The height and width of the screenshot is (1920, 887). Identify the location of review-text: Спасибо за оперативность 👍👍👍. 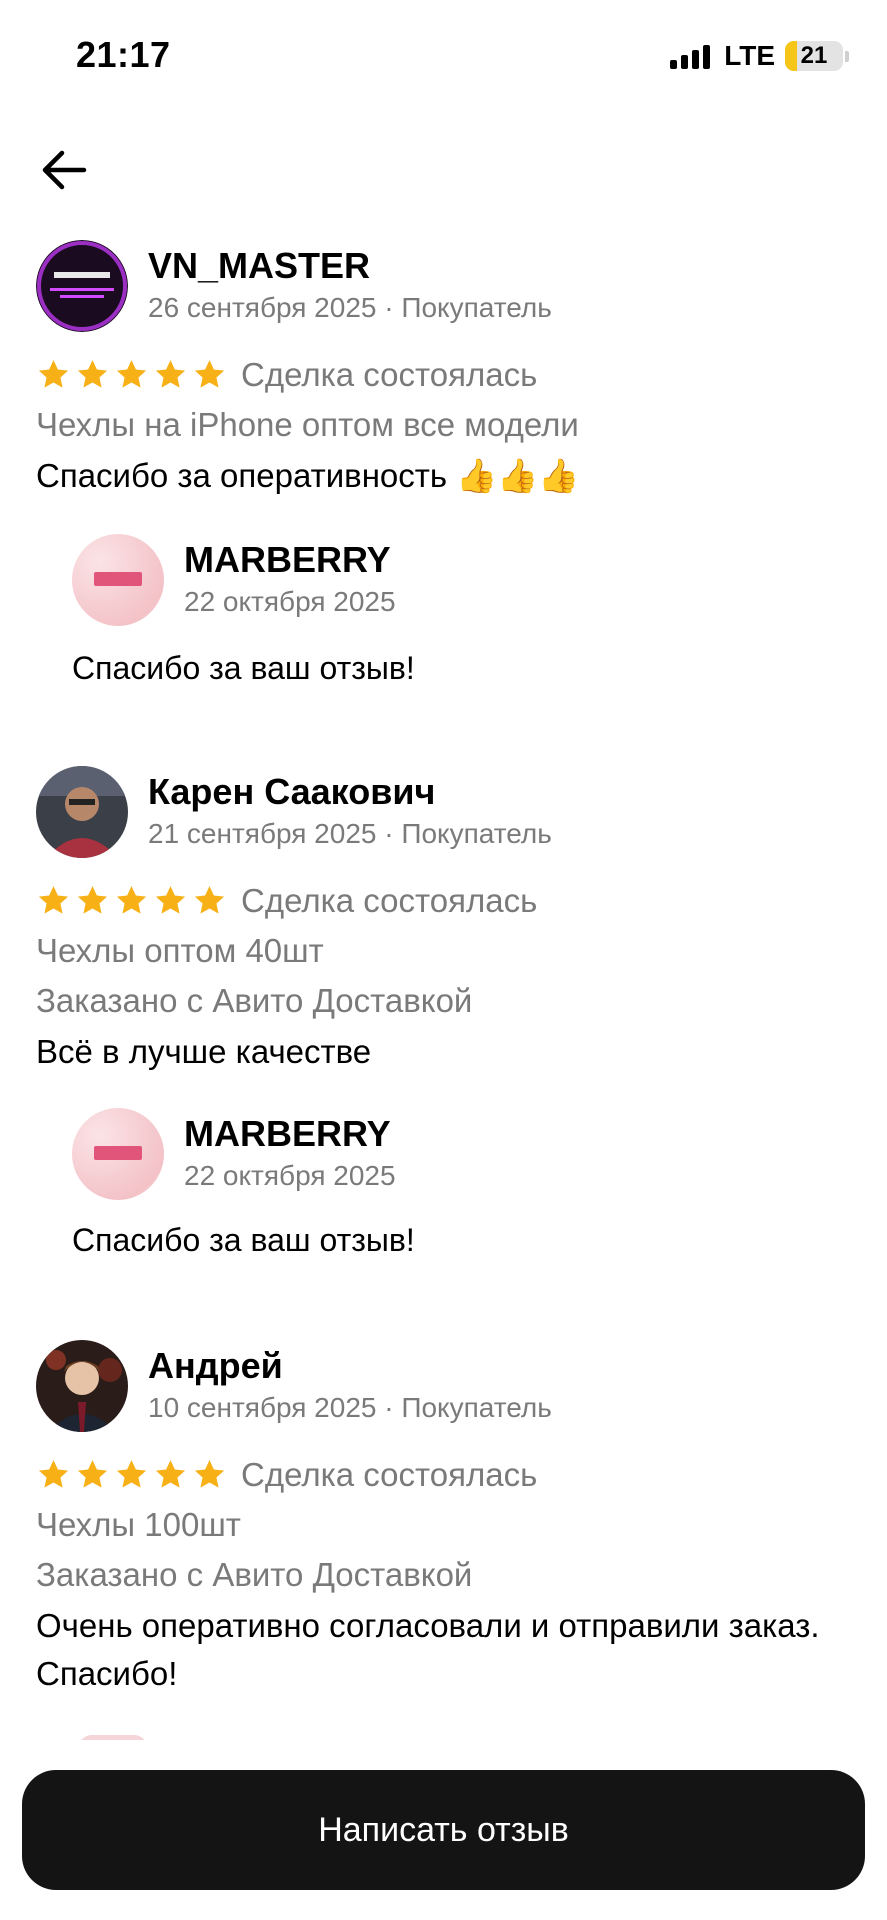
(308, 475).